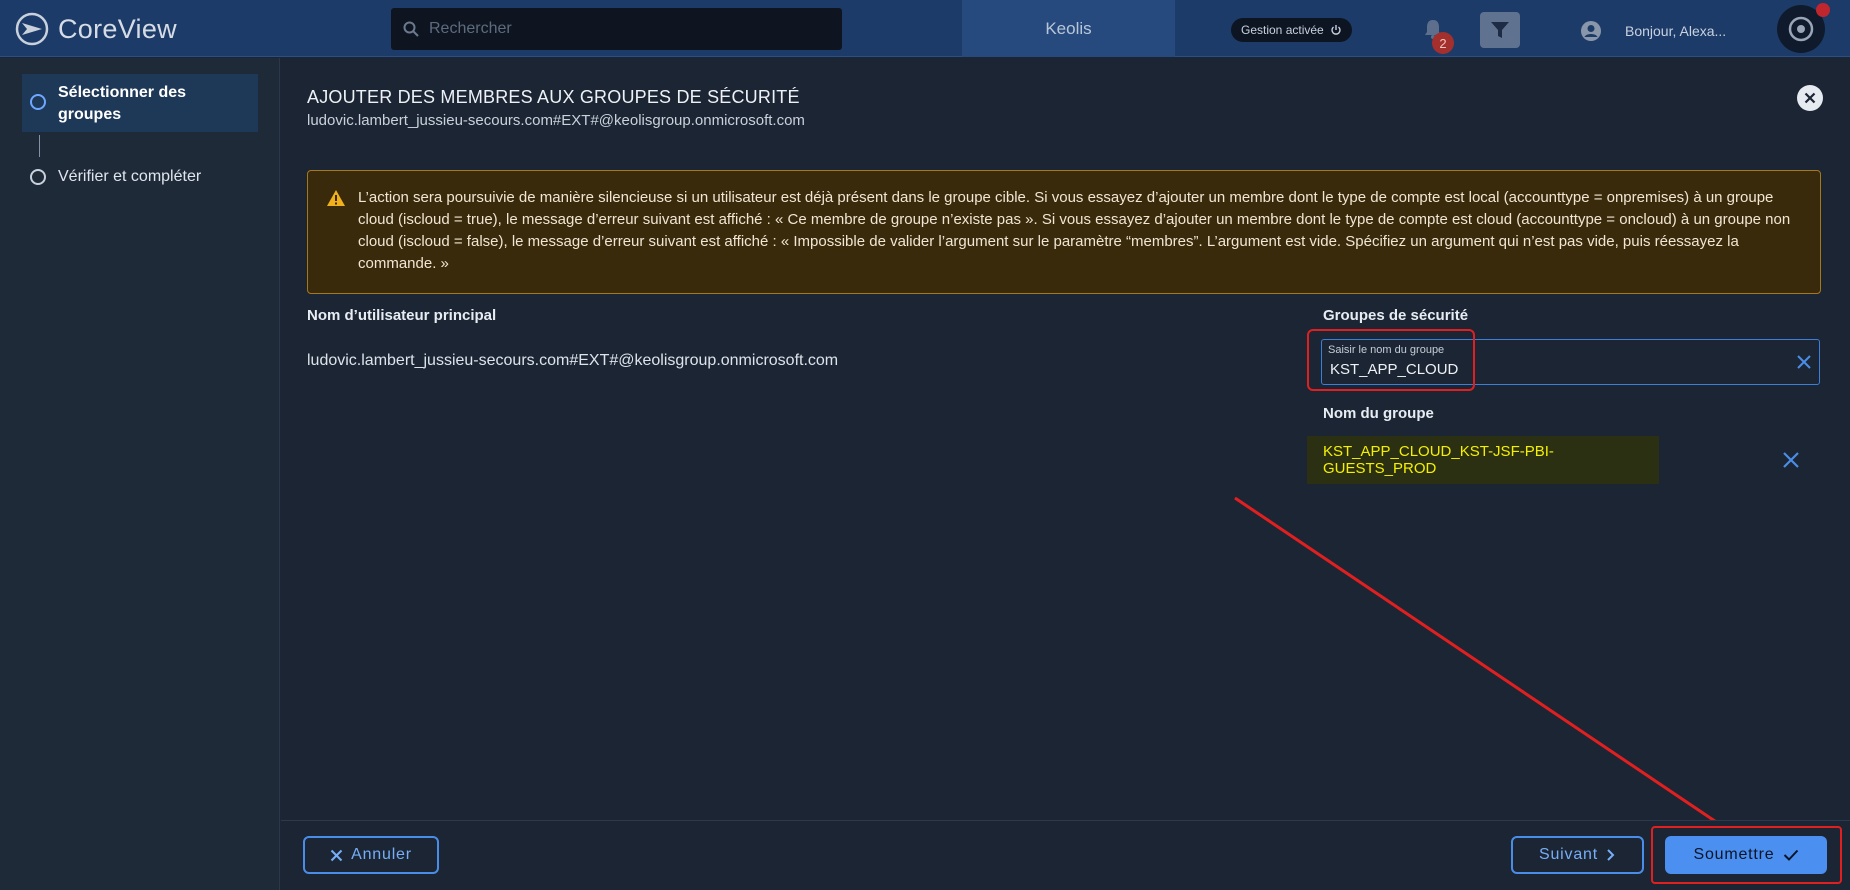 The image size is (1850, 890). What do you see at coordinates (1336, 30) in the screenshot?
I see `power-icon` at bounding box center [1336, 30].